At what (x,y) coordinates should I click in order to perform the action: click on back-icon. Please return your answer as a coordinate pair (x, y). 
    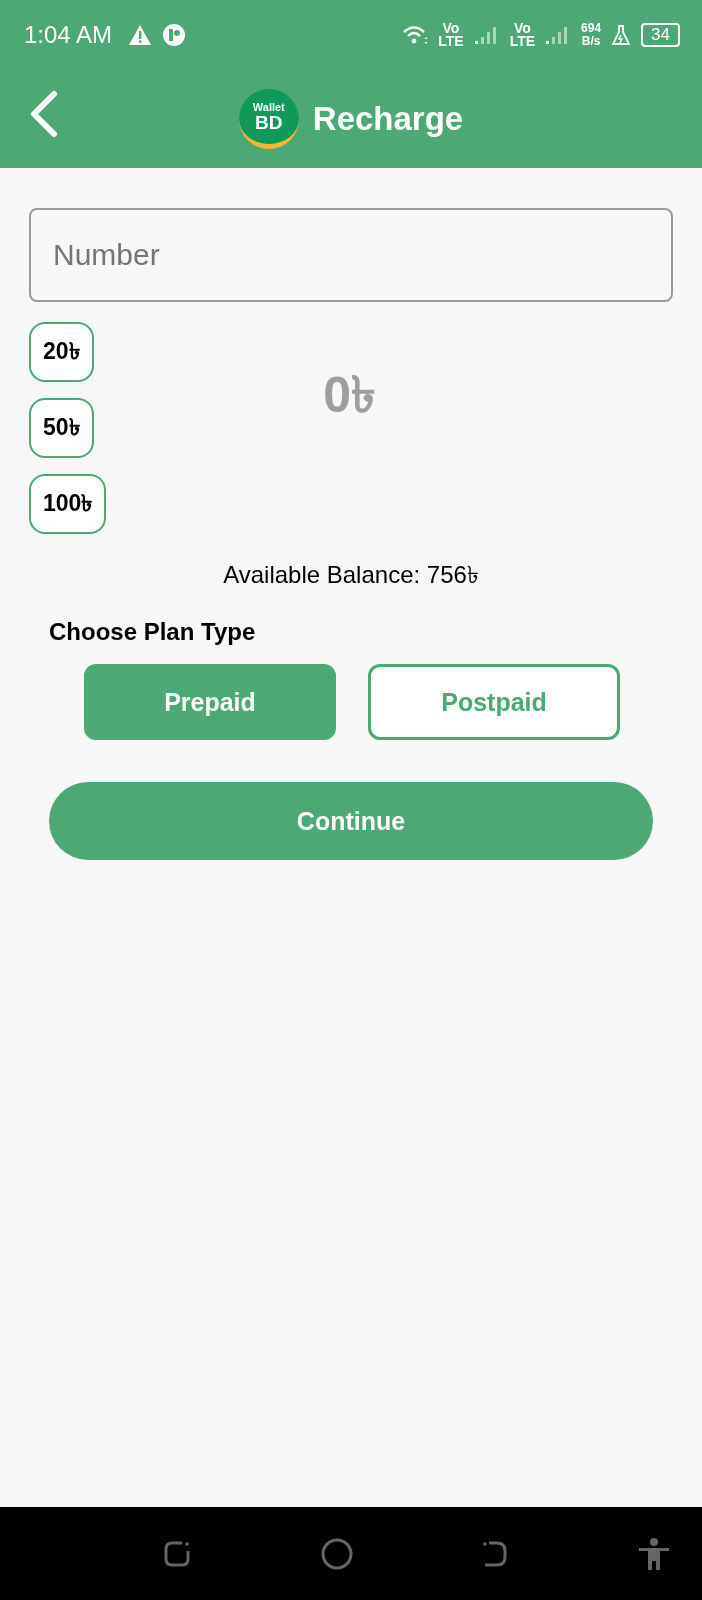
    Looking at the image, I should click on (43, 114).